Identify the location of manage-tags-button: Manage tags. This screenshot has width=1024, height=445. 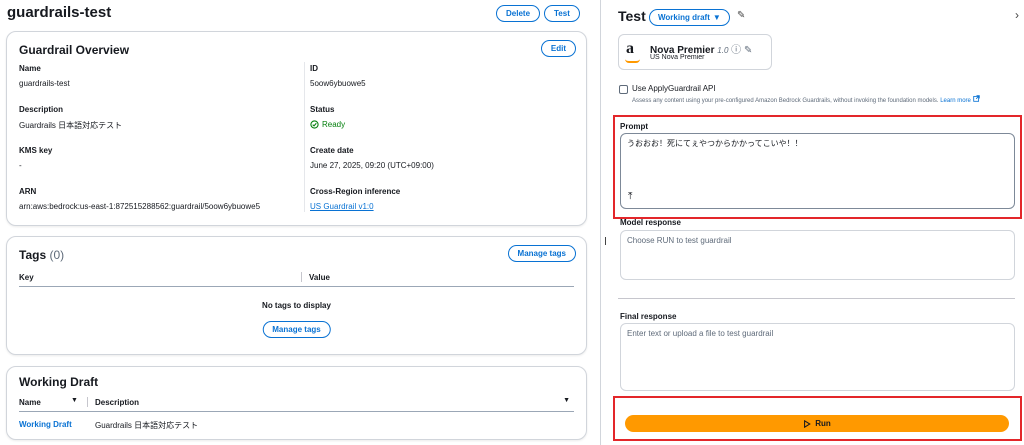
(541, 253).